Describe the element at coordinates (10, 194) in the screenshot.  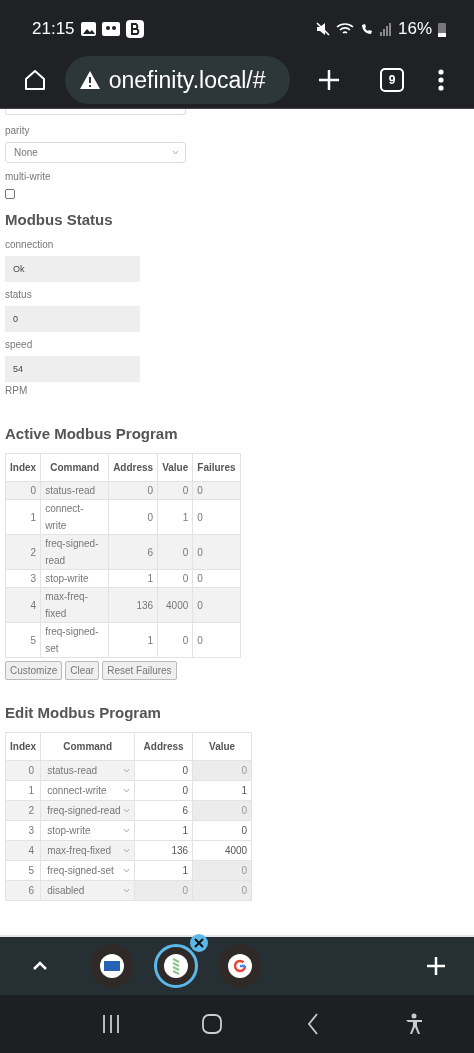
I see `checkbox` at that location.